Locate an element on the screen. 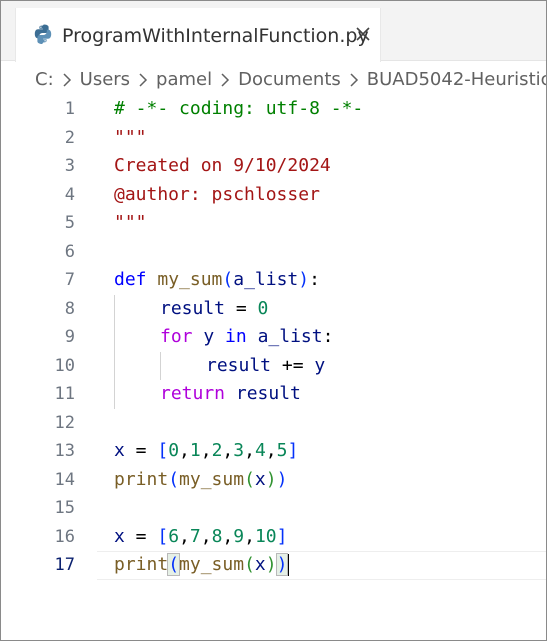  code-text: result = 0 is located at coordinates (214, 309).